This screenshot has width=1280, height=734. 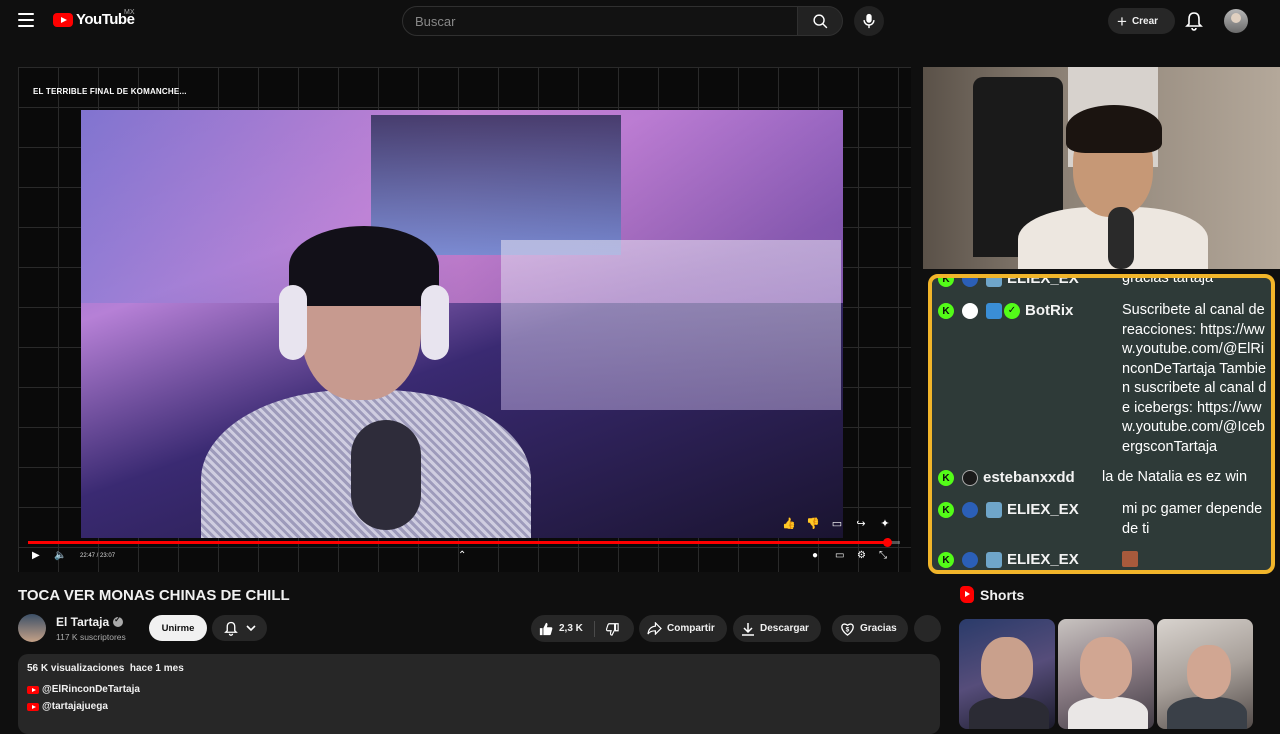 I want to click on dislike-button, so click(x=607, y=629).